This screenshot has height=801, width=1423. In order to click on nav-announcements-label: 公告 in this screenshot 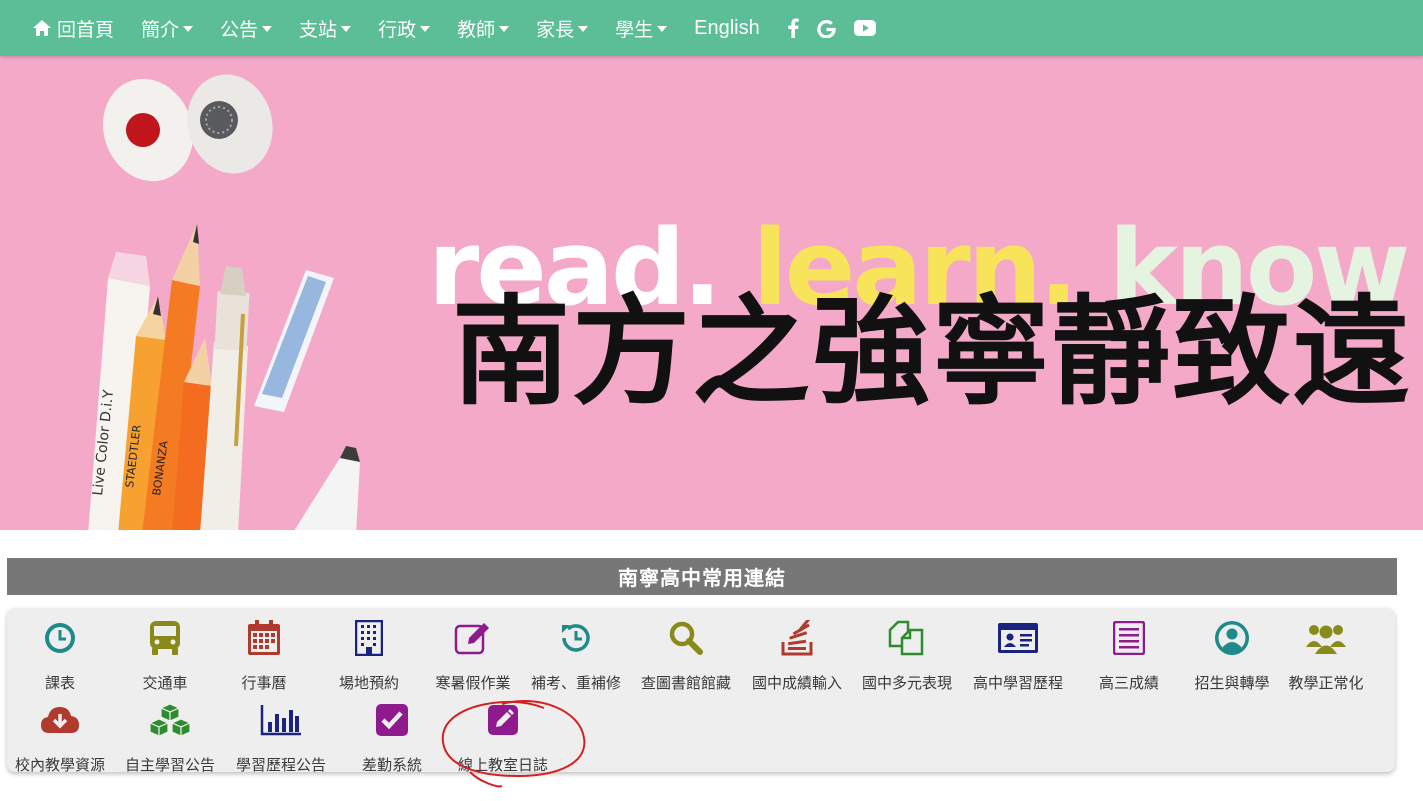, I will do `click(239, 29)`.